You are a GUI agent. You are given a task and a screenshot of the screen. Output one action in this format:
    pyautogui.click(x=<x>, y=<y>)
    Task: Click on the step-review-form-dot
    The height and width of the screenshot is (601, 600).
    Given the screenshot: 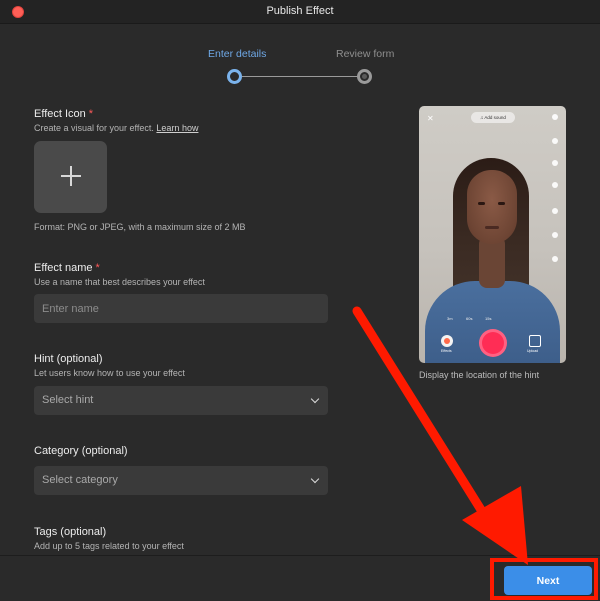 What is the action you would take?
    pyautogui.click(x=364, y=76)
    